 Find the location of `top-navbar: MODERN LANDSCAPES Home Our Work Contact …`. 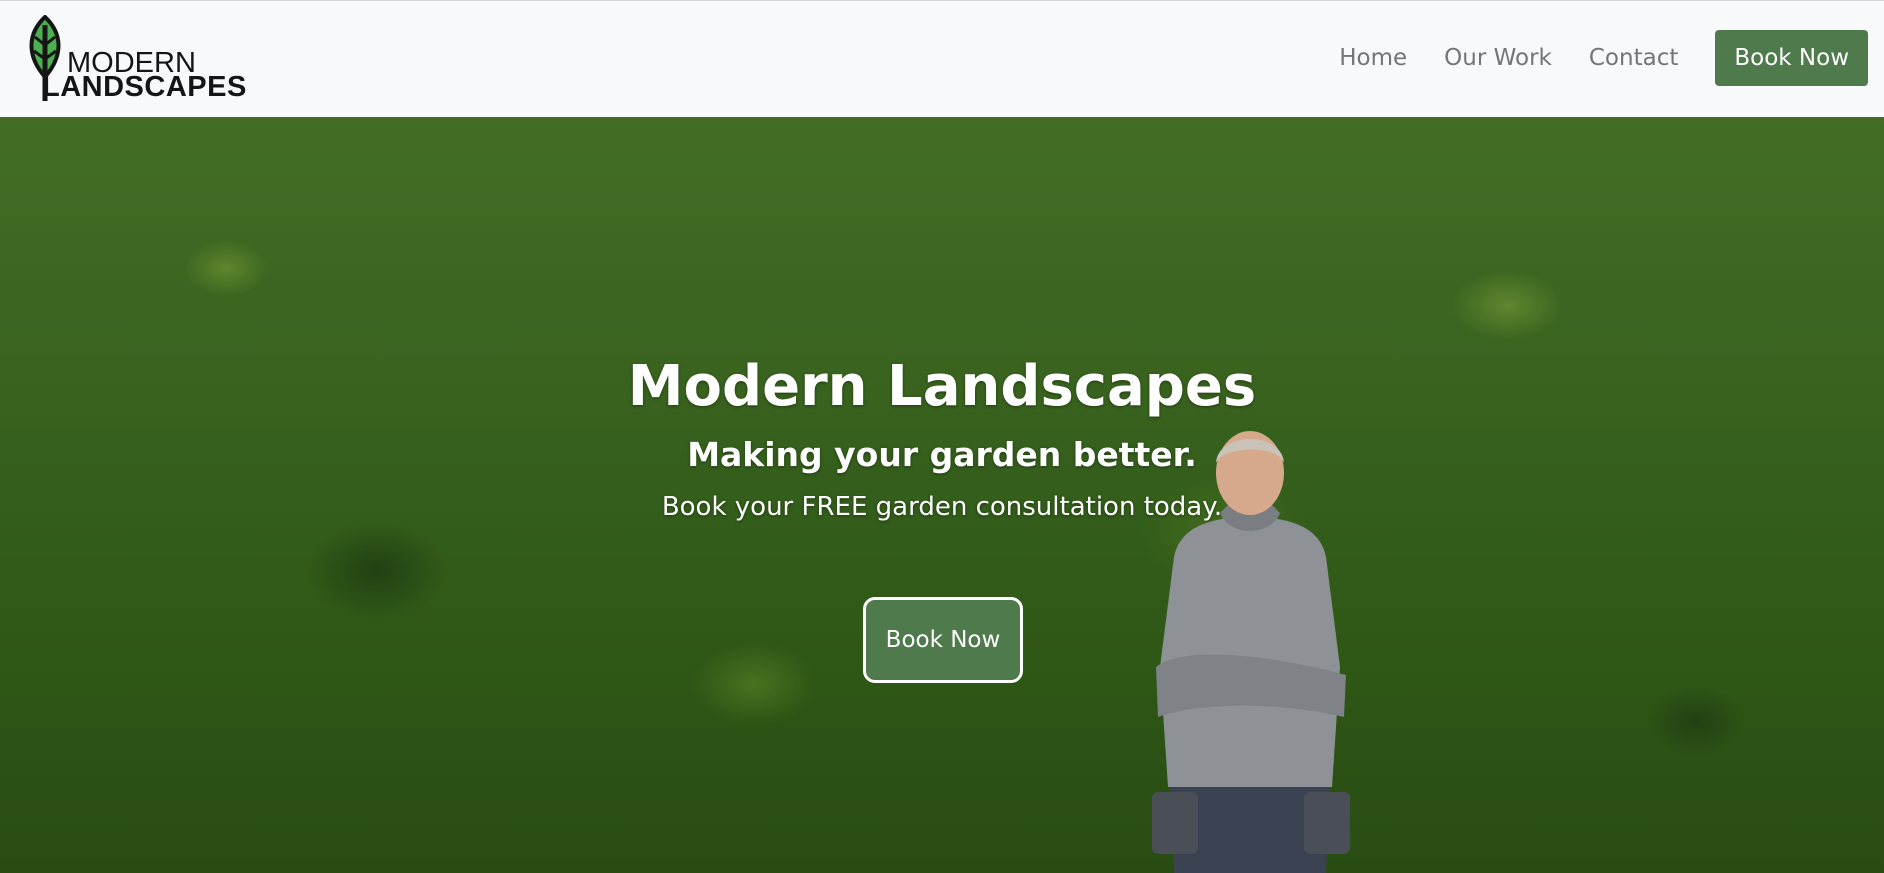

top-navbar: MODERN LANDSCAPES Home Our Work Contact … is located at coordinates (942, 58).